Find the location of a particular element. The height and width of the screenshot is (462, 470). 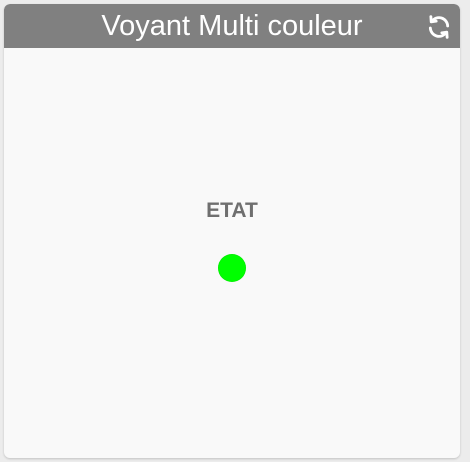

widget-title: Voyant Multi couleur is located at coordinates (231, 26).